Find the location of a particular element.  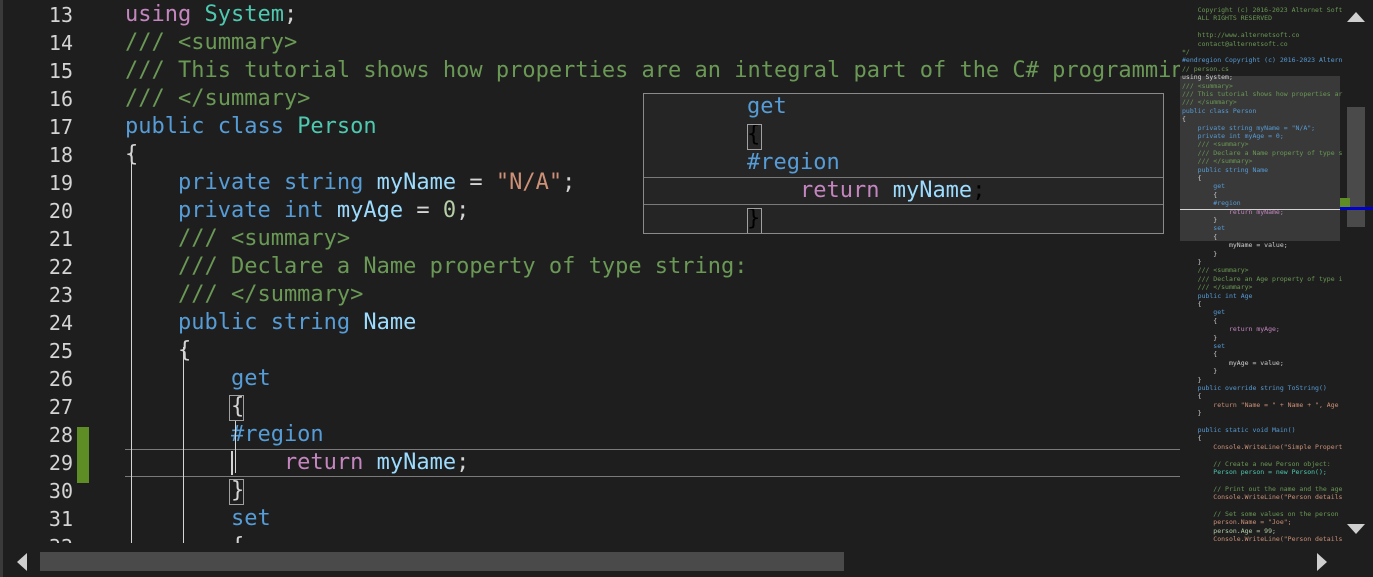

minimap-line: Copyright (c) 2016-2023 Alternet Soft is located at coordinates (1262, 10).